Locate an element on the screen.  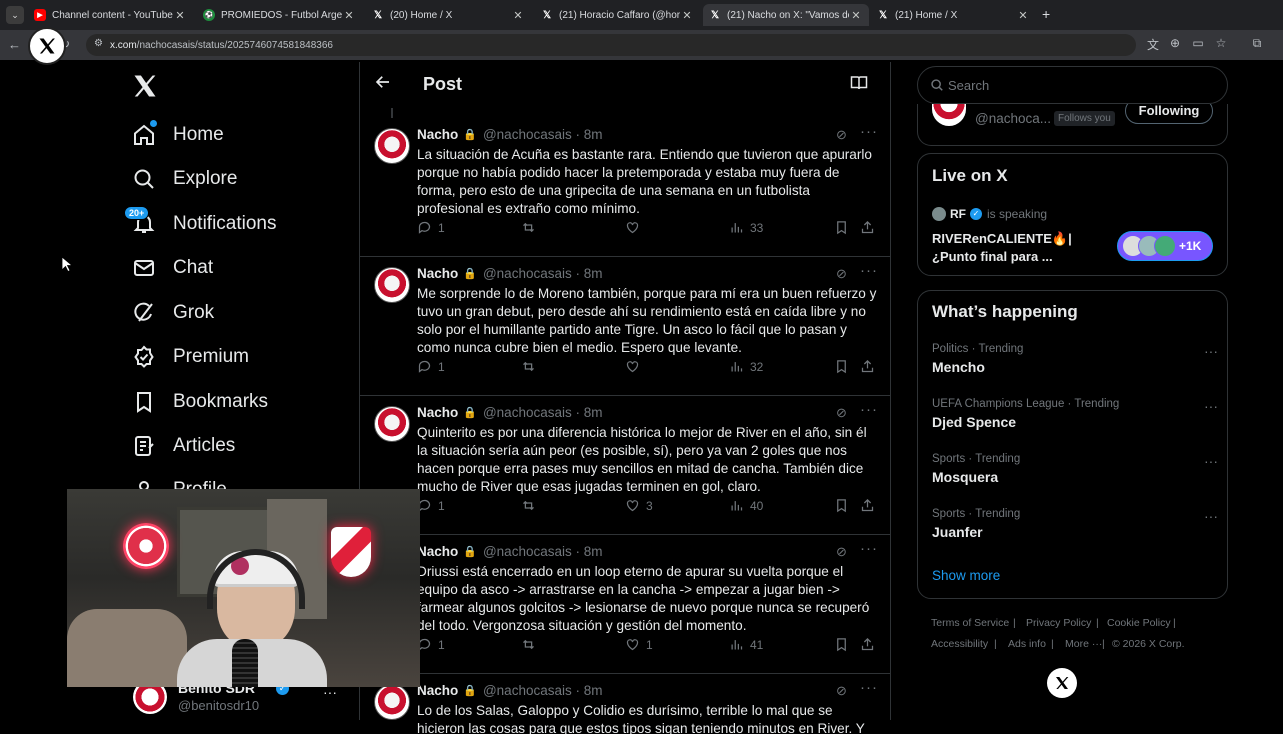
reader-mode-icon is located at coordinates (859, 85).